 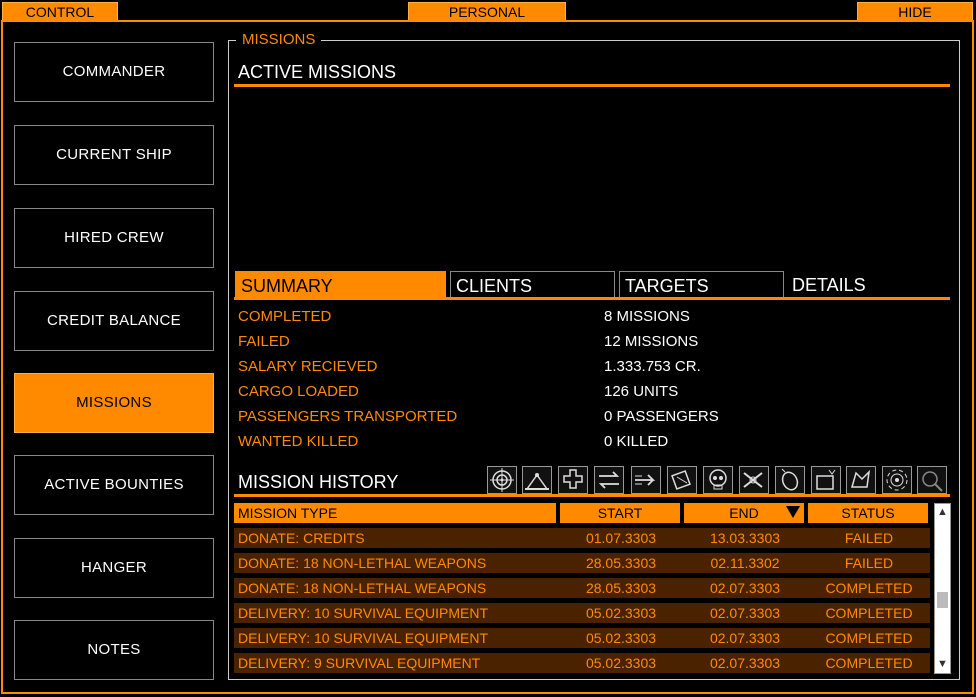 I want to click on history-scrollbar: ▲ ▼, so click(x=942, y=588).